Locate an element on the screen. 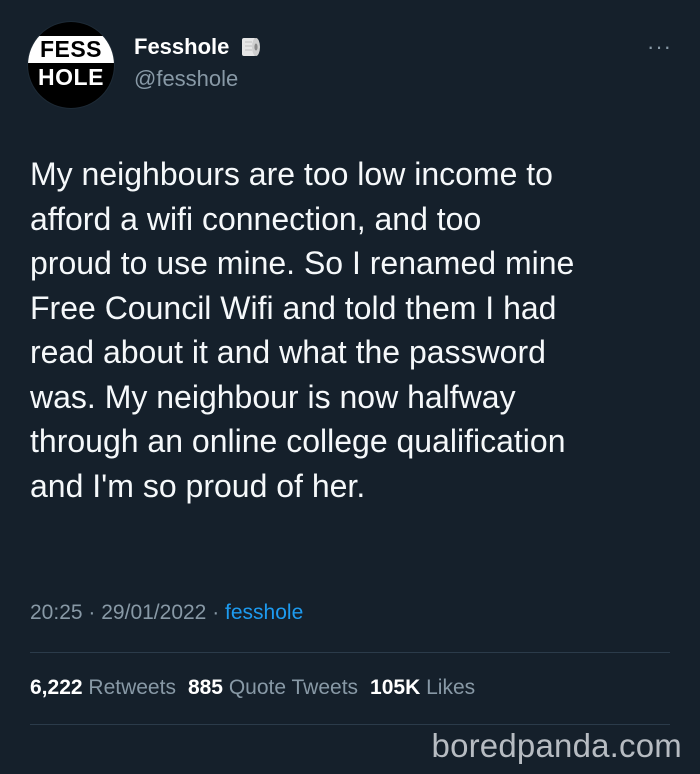 This screenshot has height=774, width=700. more-options-icon: ··· is located at coordinates (659, 47).